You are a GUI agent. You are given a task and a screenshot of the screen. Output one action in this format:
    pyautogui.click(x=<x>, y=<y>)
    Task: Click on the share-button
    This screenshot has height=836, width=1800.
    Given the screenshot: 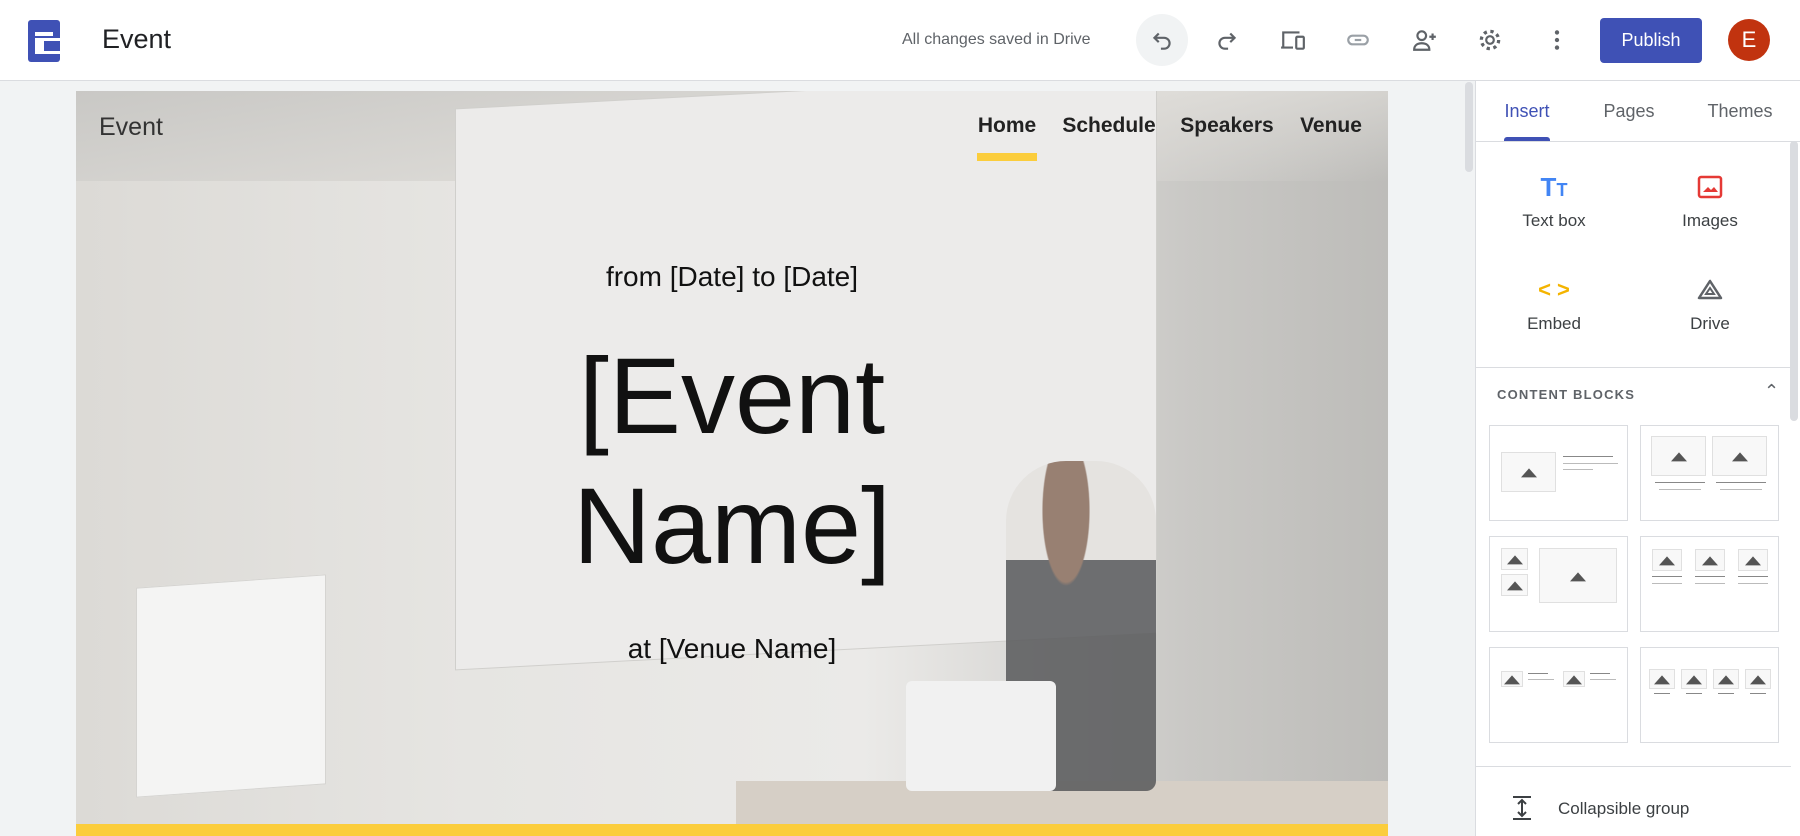 What is the action you would take?
    pyautogui.click(x=1425, y=40)
    